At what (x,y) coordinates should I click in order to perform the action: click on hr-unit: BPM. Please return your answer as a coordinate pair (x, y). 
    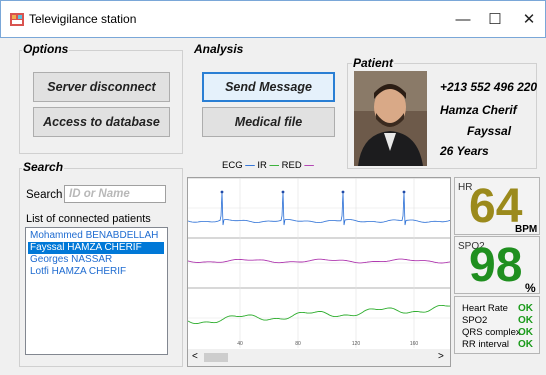
    Looking at the image, I should click on (526, 229).